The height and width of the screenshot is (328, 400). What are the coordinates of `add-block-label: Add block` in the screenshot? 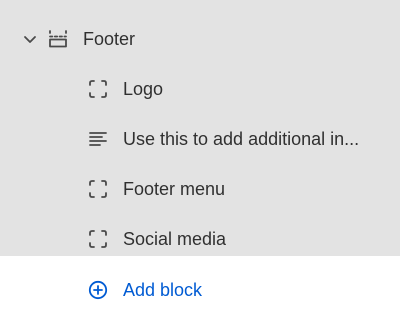 It's located at (163, 289).